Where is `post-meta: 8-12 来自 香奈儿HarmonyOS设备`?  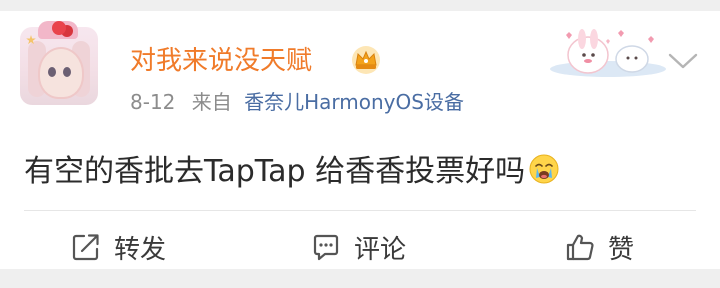 post-meta: 8-12 来自 香奈儿HarmonyOS设备 is located at coordinates (297, 102).